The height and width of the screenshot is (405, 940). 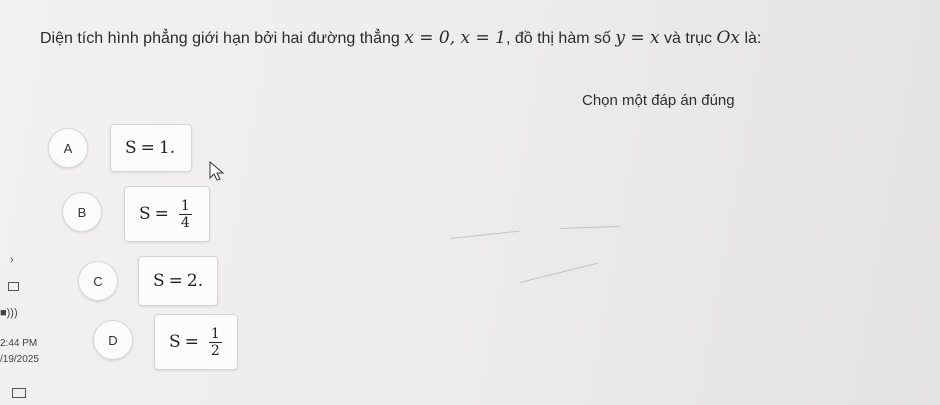 What do you see at coordinates (185, 222) in the screenshot?
I see `option-b-denominator: 4` at bounding box center [185, 222].